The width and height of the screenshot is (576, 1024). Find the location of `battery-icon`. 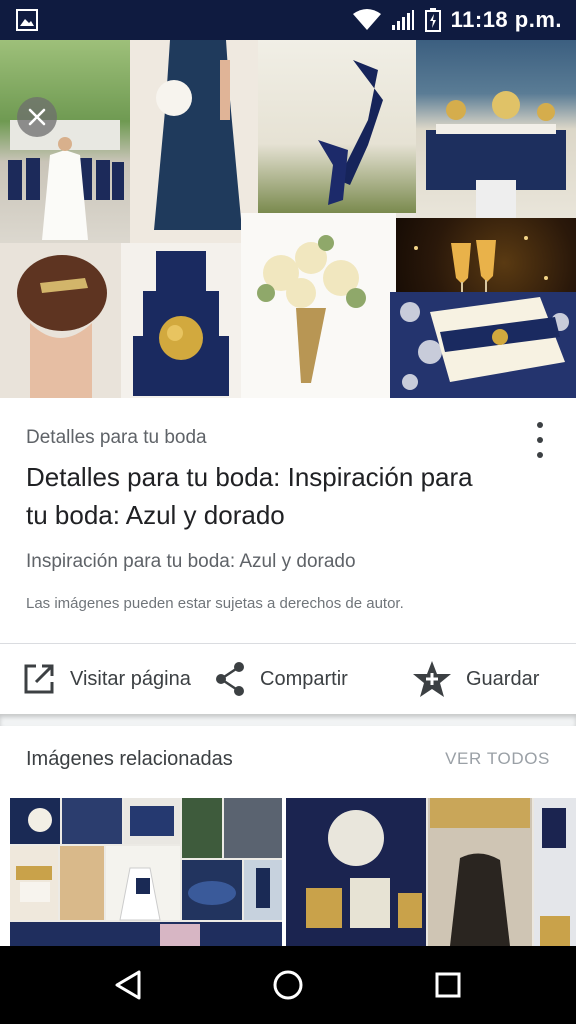

battery-icon is located at coordinates (432, 20).